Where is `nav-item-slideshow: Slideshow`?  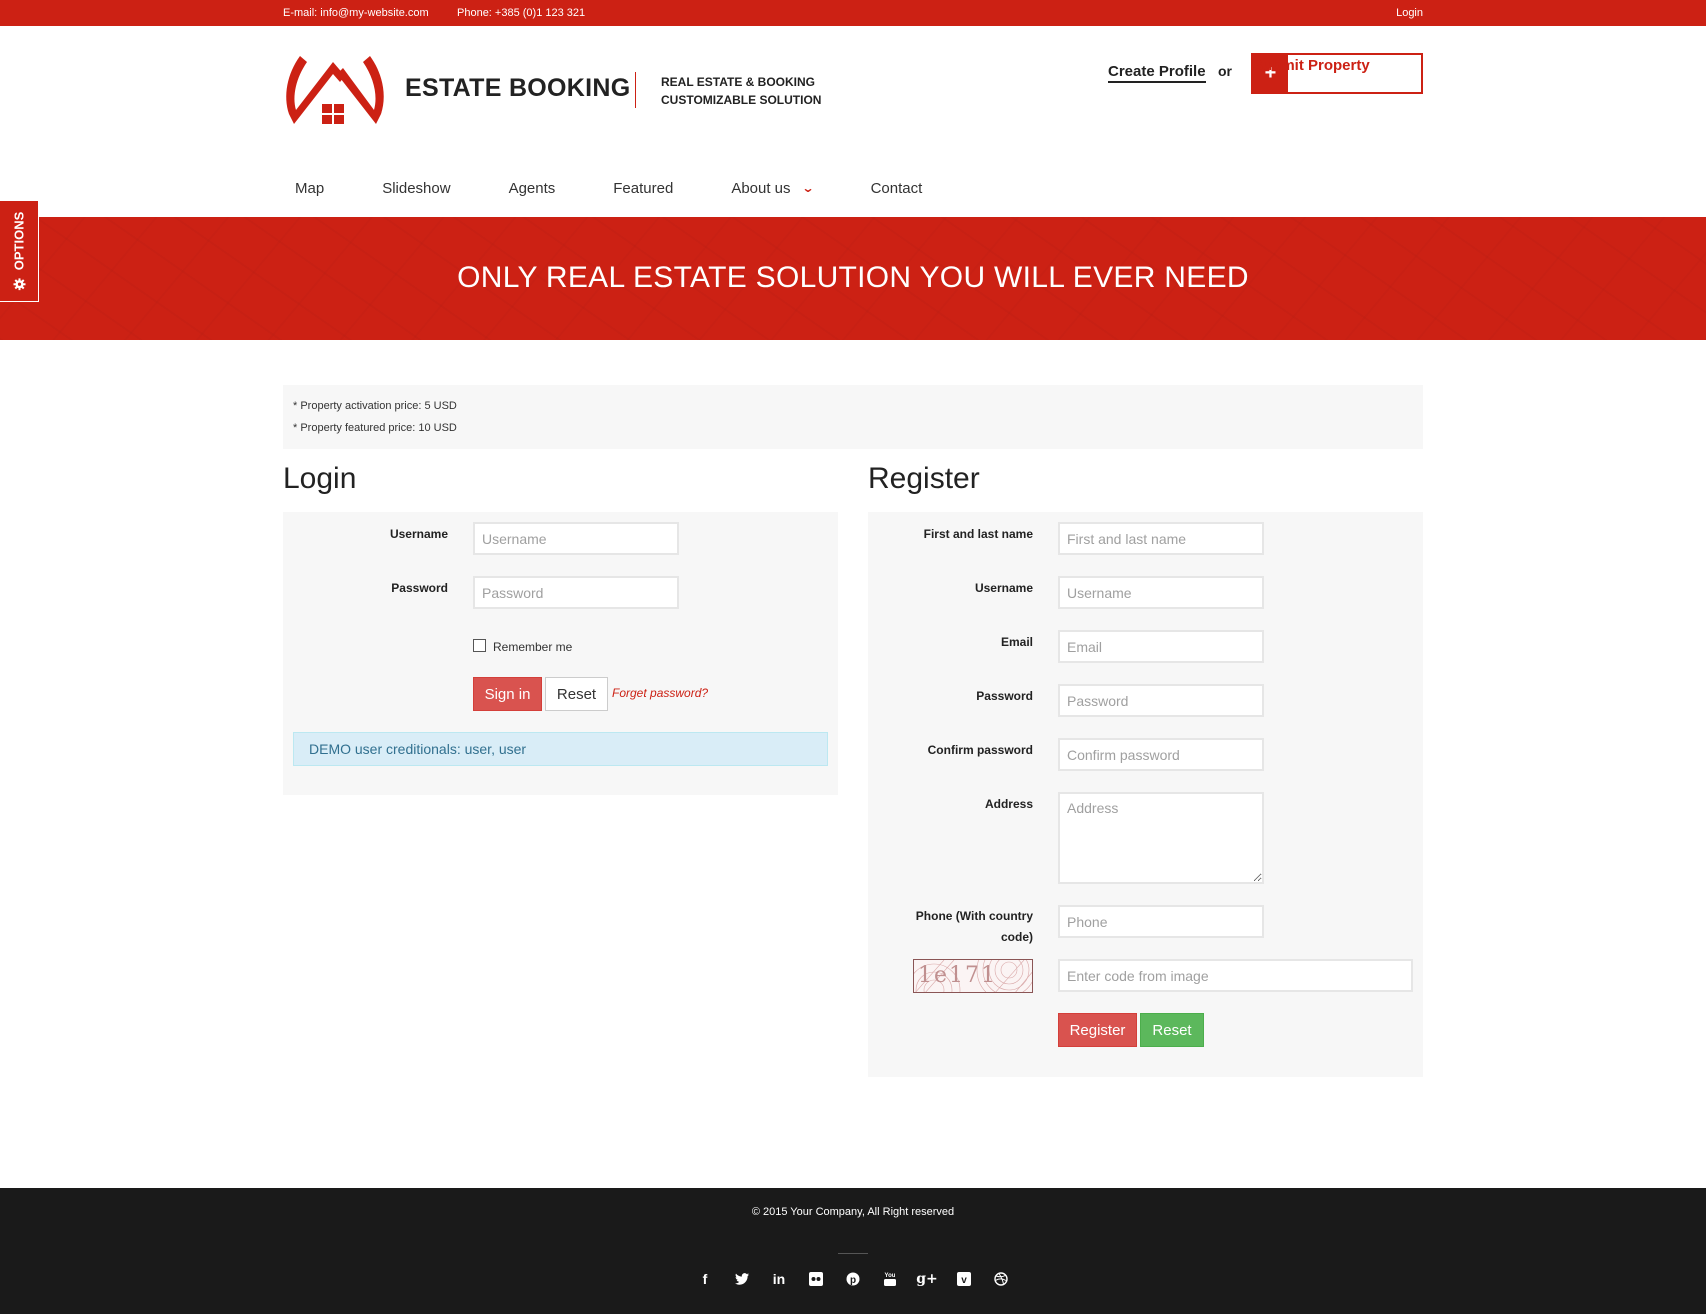
nav-item-slideshow: Slideshow is located at coordinates (416, 188).